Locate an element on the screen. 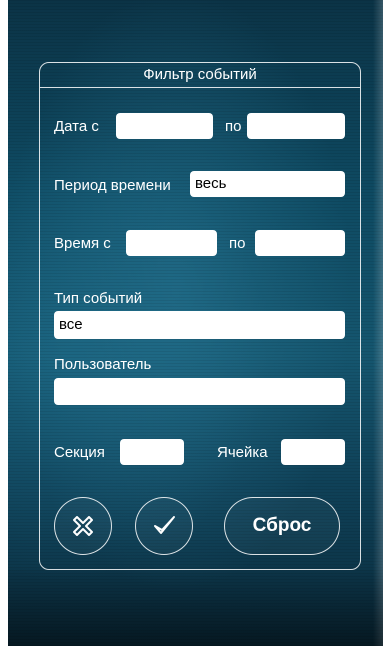 The height and width of the screenshot is (646, 390). reset-button: Сброс is located at coordinates (282, 526).